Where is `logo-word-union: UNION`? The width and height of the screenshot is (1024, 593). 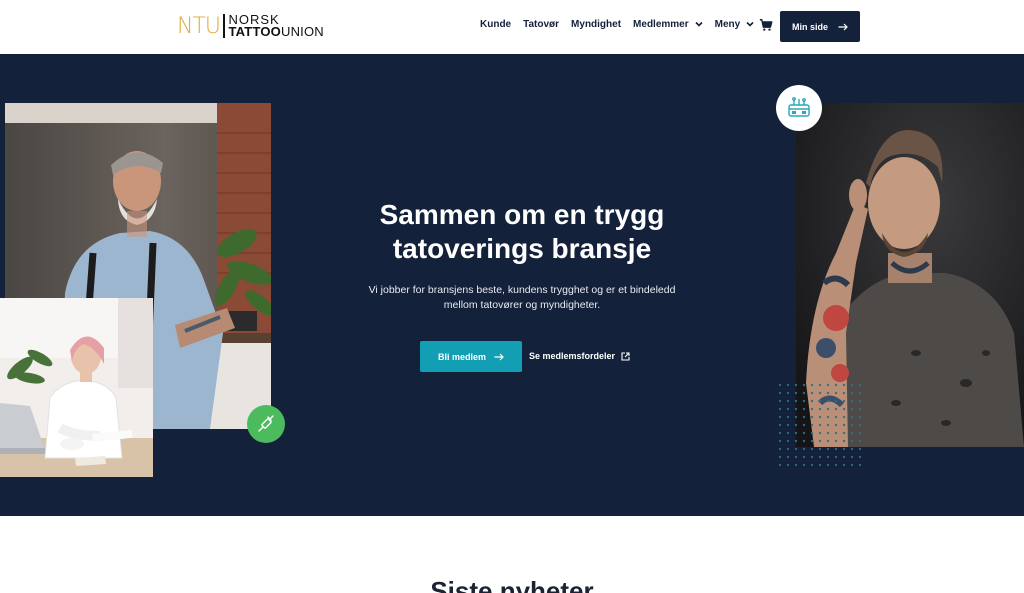
logo-word-union: UNION is located at coordinates (302, 31).